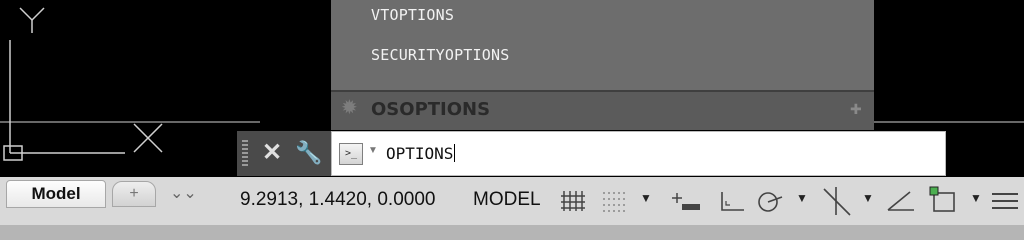  What do you see at coordinates (245, 154) in the screenshot?
I see `drag-handle` at bounding box center [245, 154].